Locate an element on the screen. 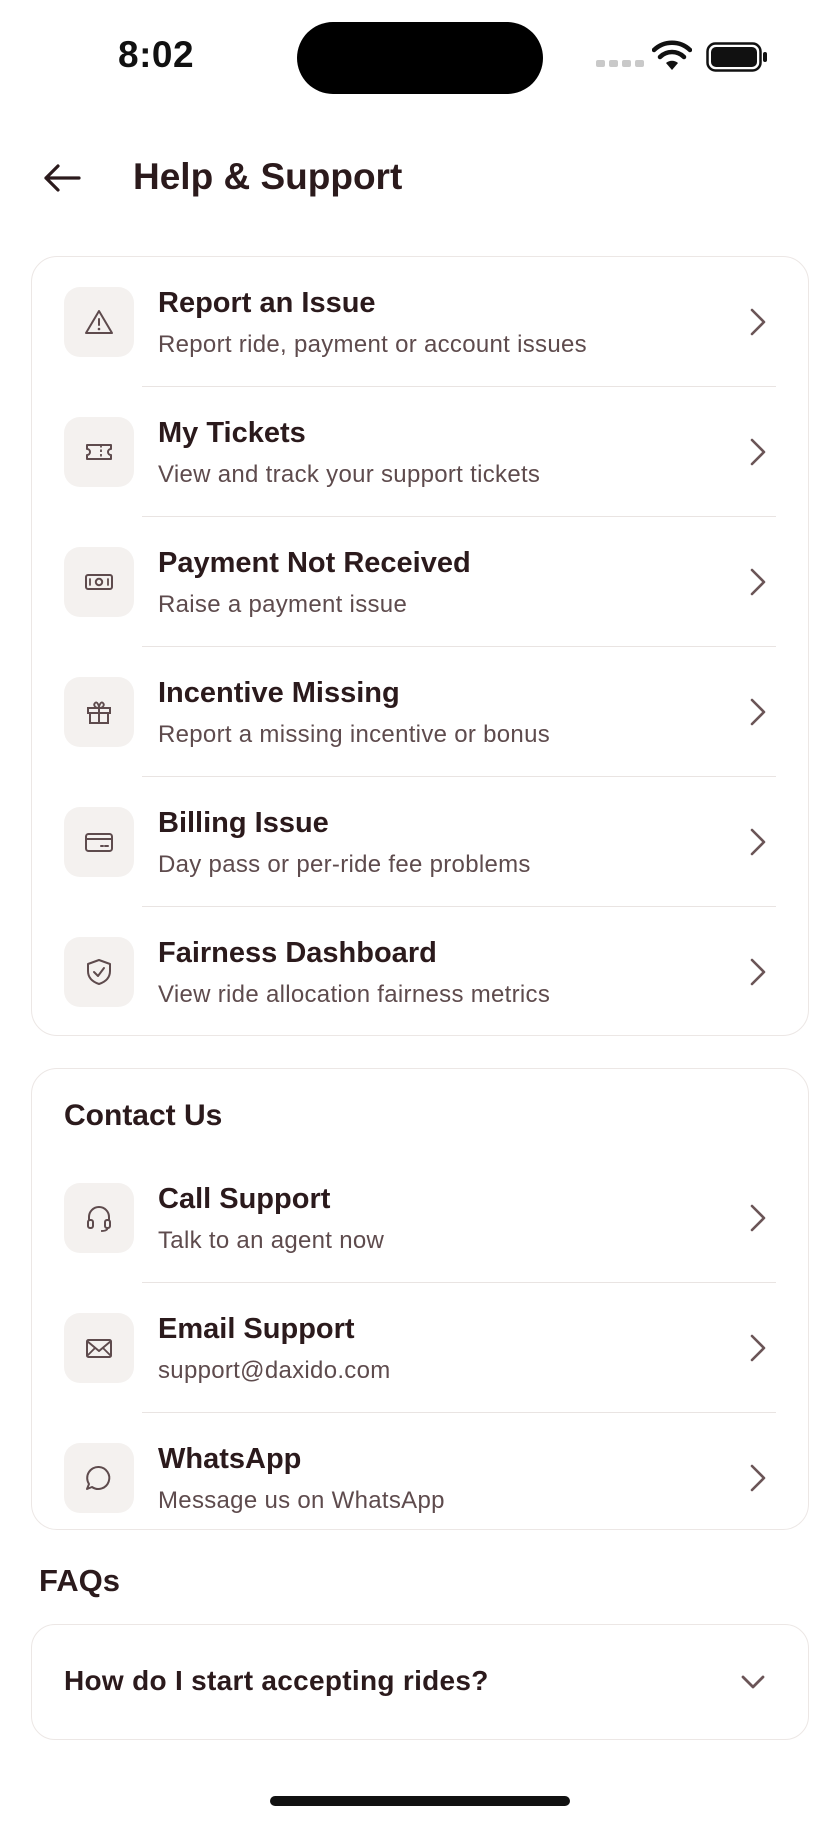 Image resolution: width=840 pixels, height=1821 pixels. headset-icon is located at coordinates (99, 1219).